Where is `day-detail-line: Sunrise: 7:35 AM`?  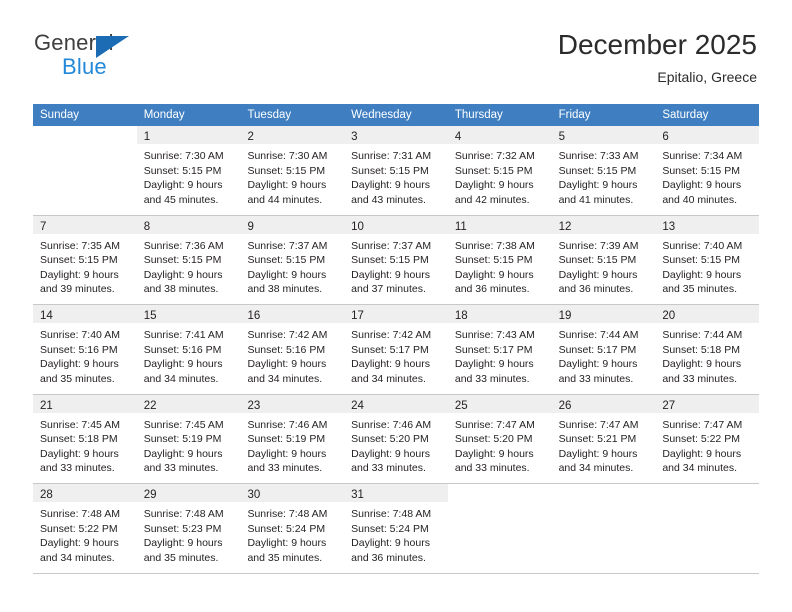
day-detail-line: Sunrise: 7:35 AM is located at coordinates (80, 245).